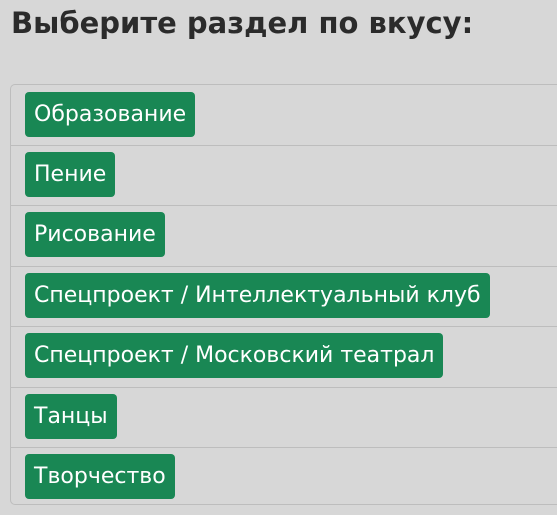 The height and width of the screenshot is (515, 557). I want to click on list-item: Образование, so click(284, 115).